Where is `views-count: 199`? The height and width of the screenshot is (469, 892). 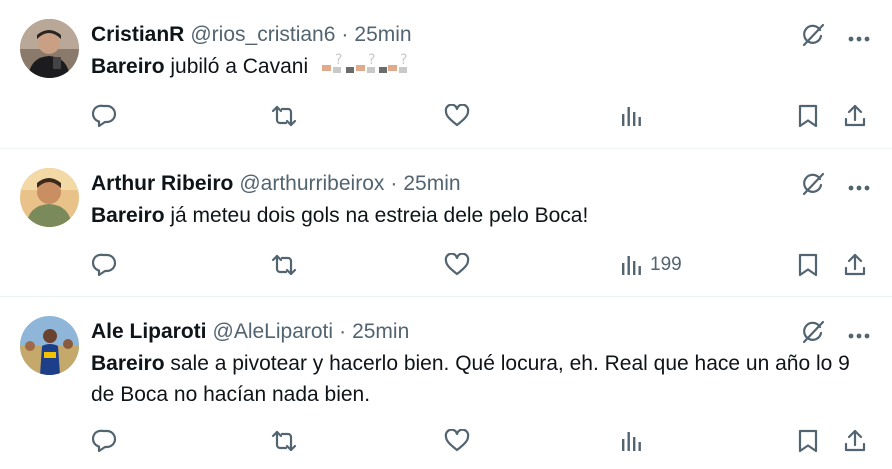
views-count: 199 is located at coordinates (666, 264).